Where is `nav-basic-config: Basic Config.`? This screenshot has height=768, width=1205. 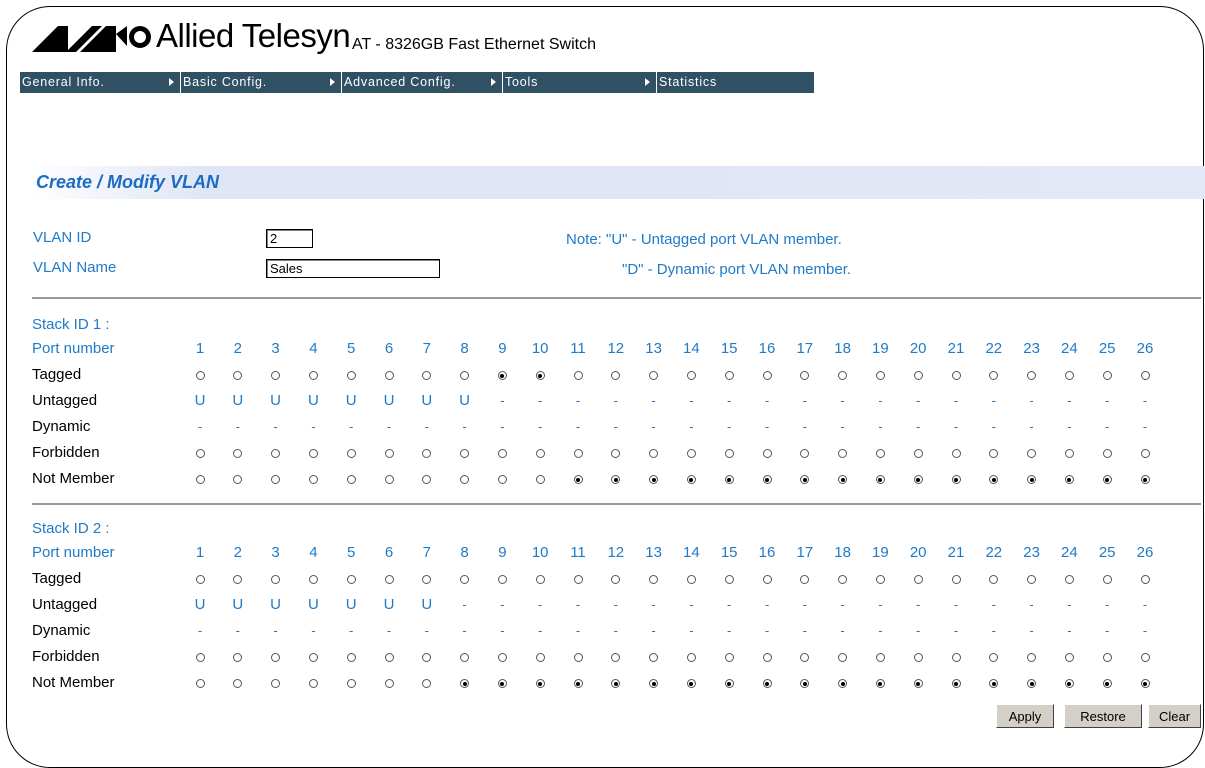 nav-basic-config: Basic Config. is located at coordinates (261, 82).